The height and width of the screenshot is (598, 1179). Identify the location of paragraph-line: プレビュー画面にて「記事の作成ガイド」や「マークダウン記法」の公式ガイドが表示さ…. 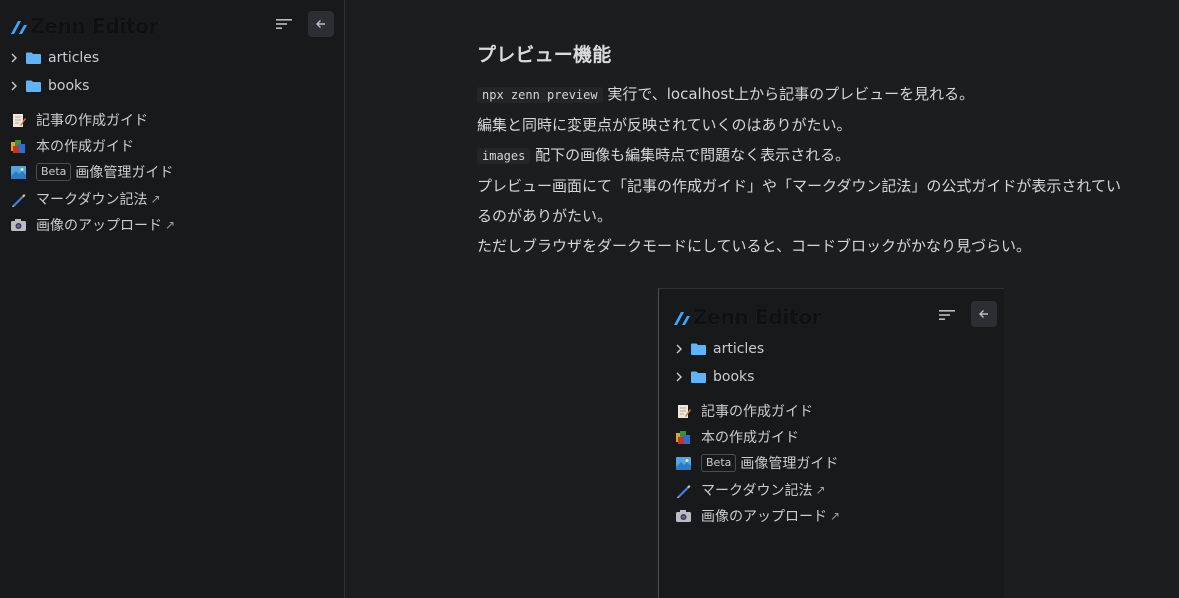
(799, 186).